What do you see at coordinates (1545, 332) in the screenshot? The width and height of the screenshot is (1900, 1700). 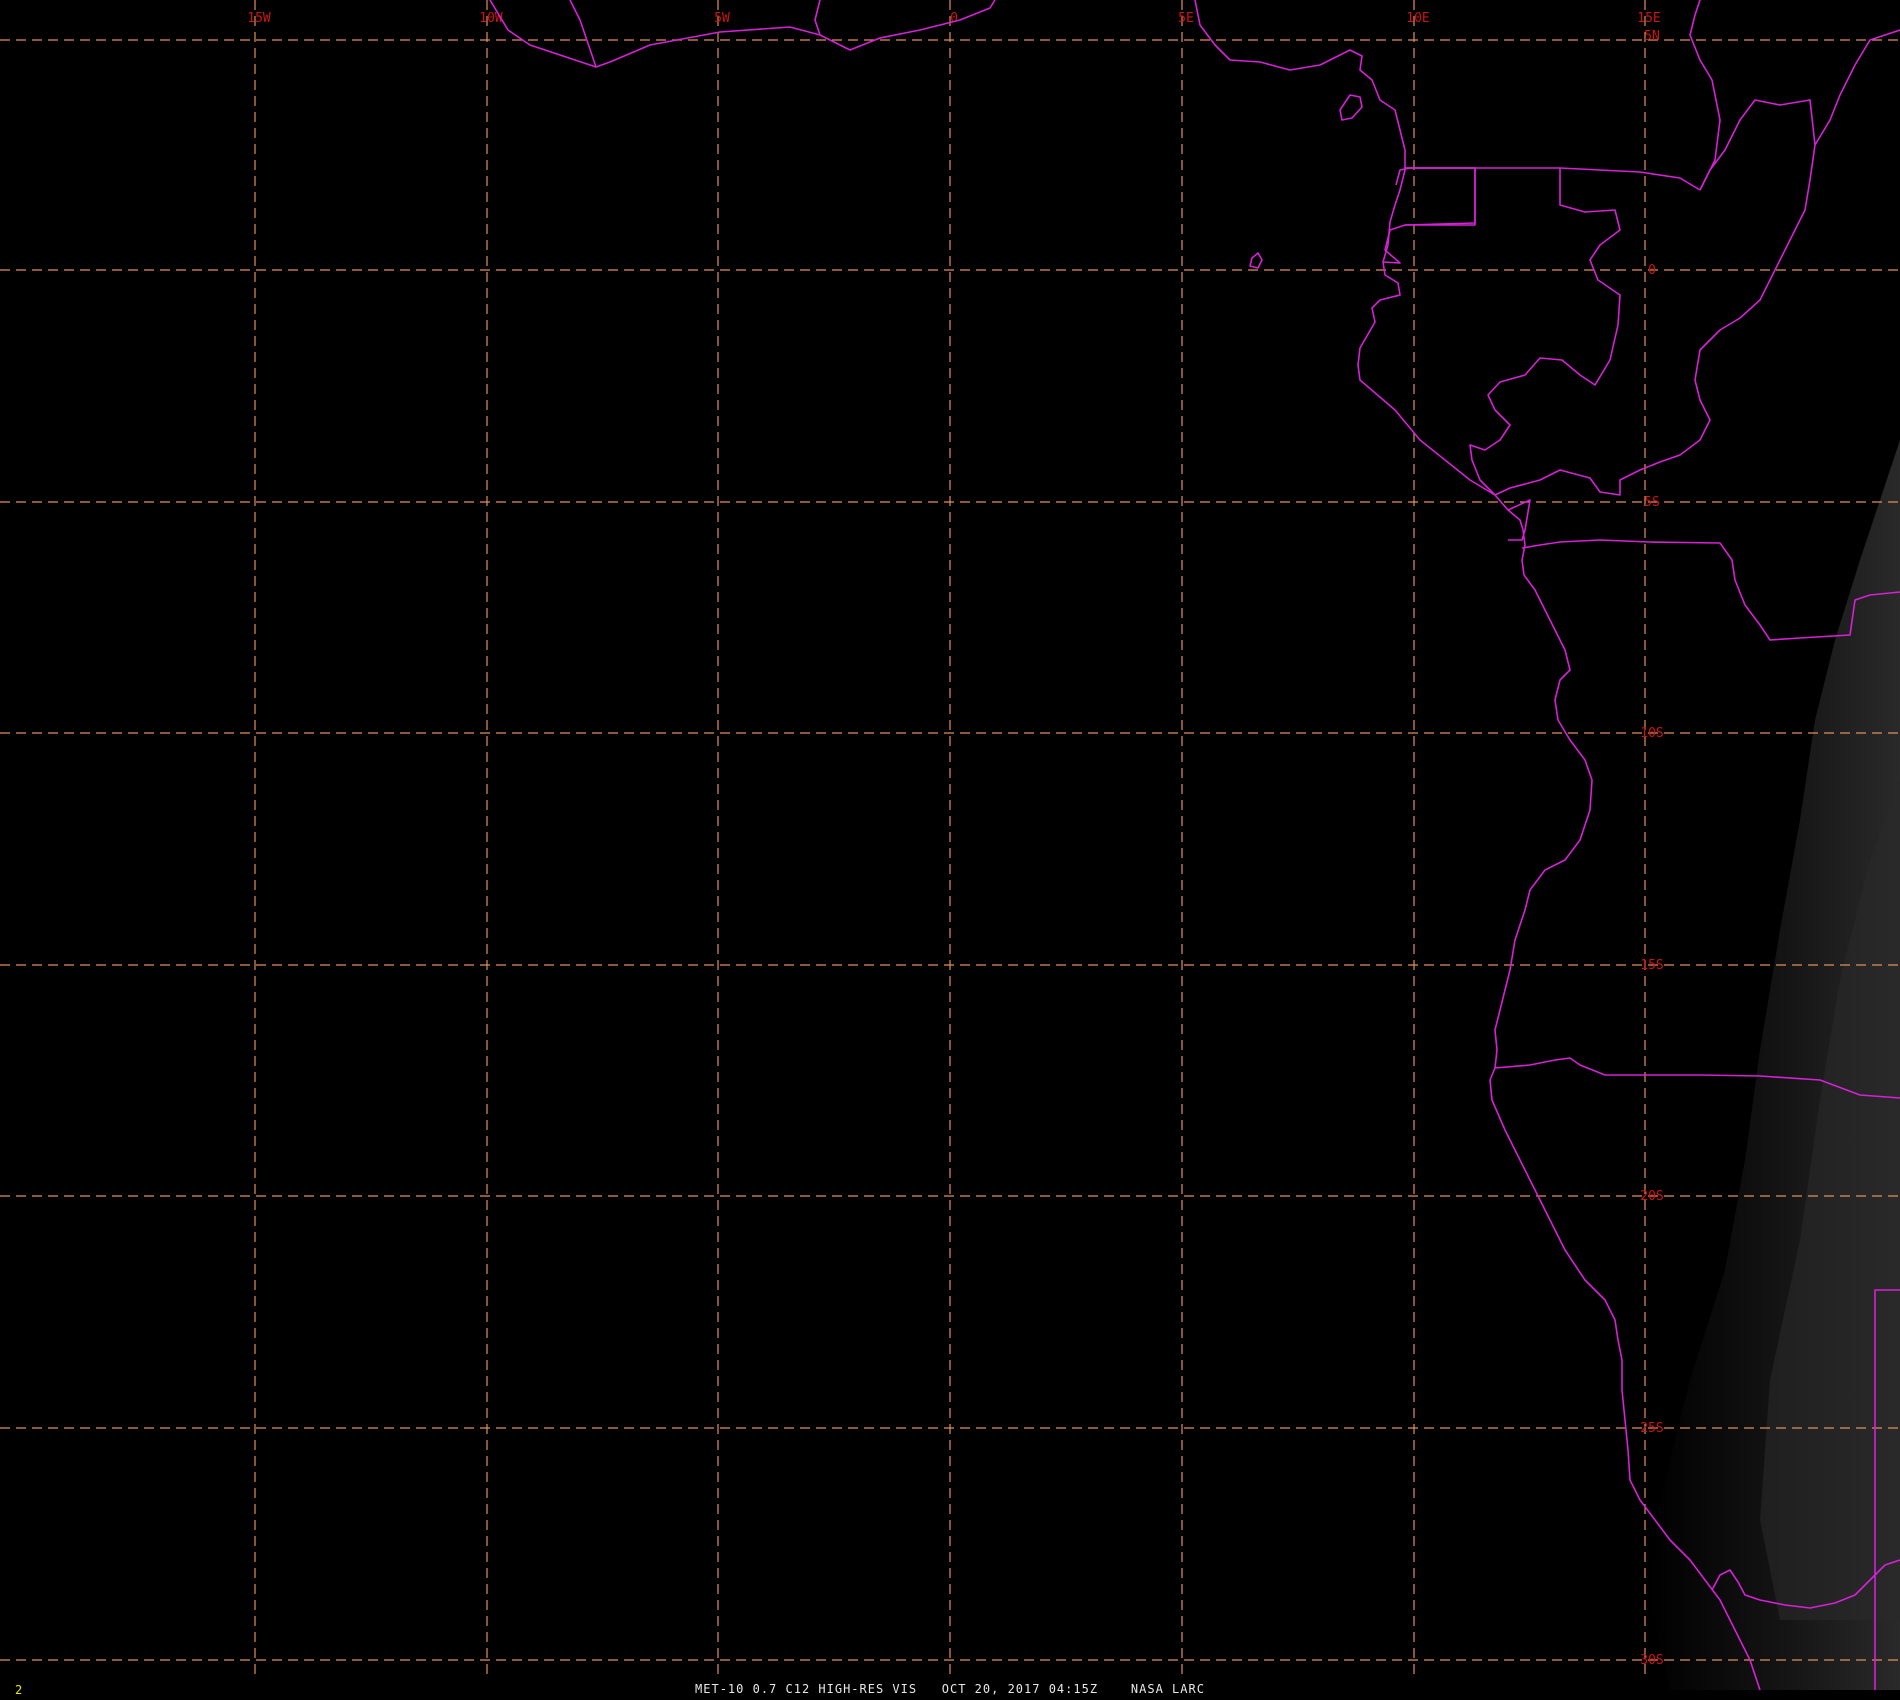 I see `congo-gabon-border` at bounding box center [1545, 332].